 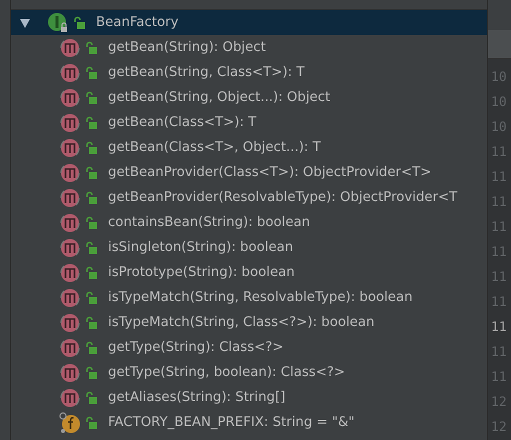 What do you see at coordinates (196, 347) in the screenshot?
I see `member-signature: getType(String): Class<?>` at bounding box center [196, 347].